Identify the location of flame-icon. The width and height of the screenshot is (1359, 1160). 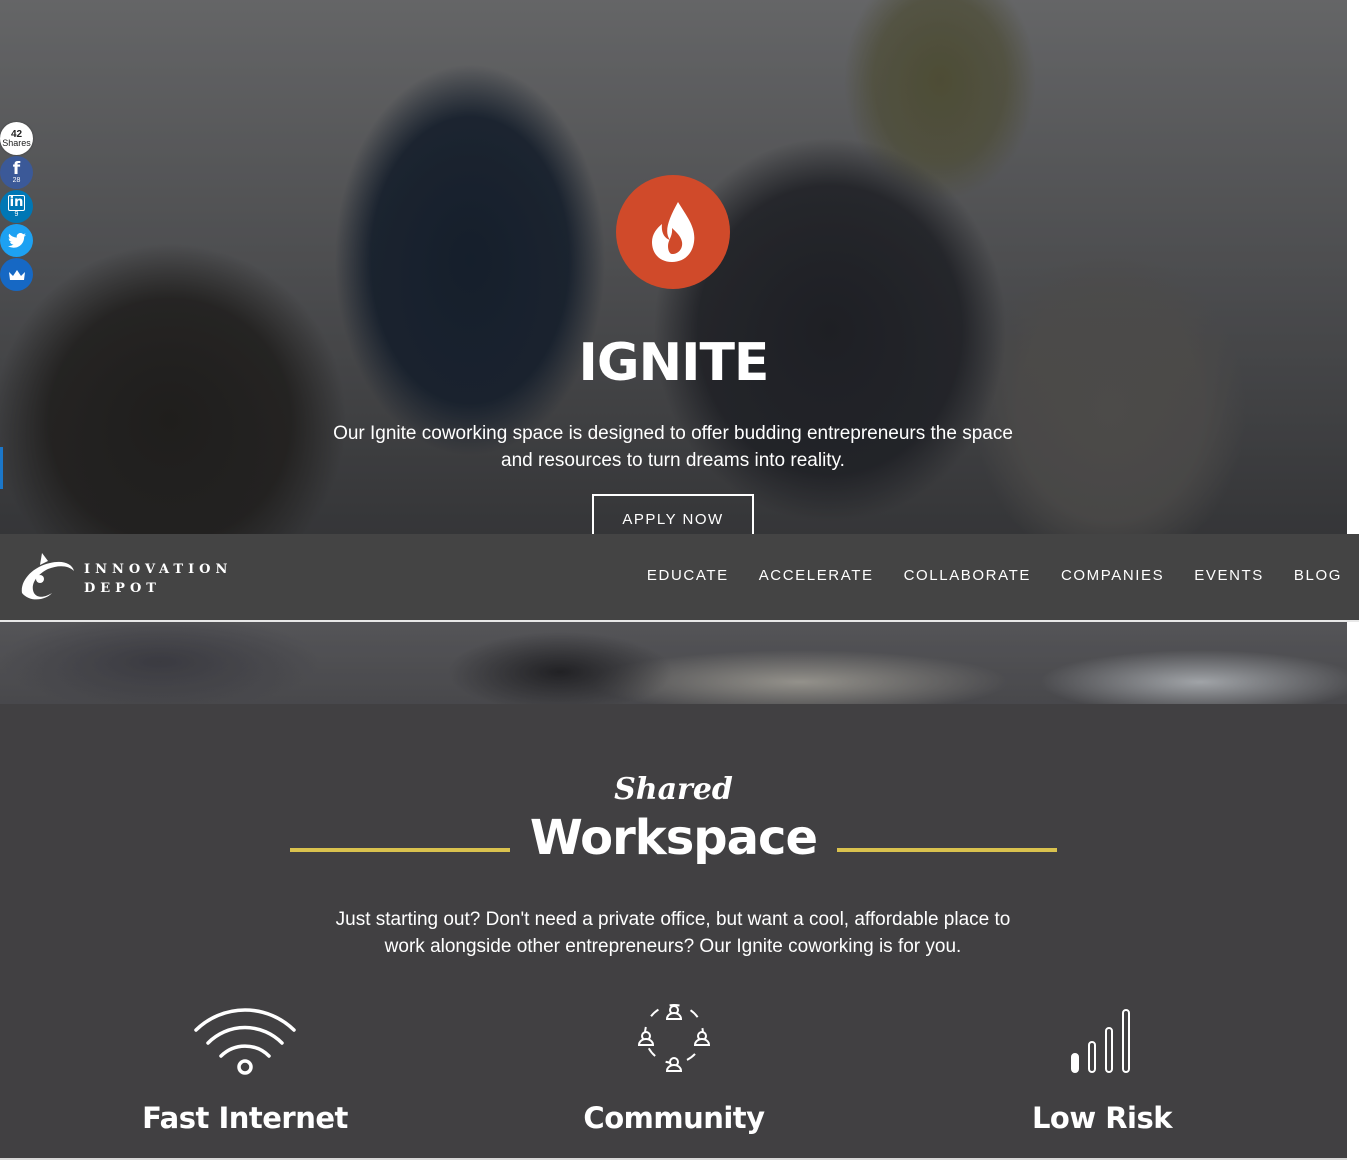
(673, 232).